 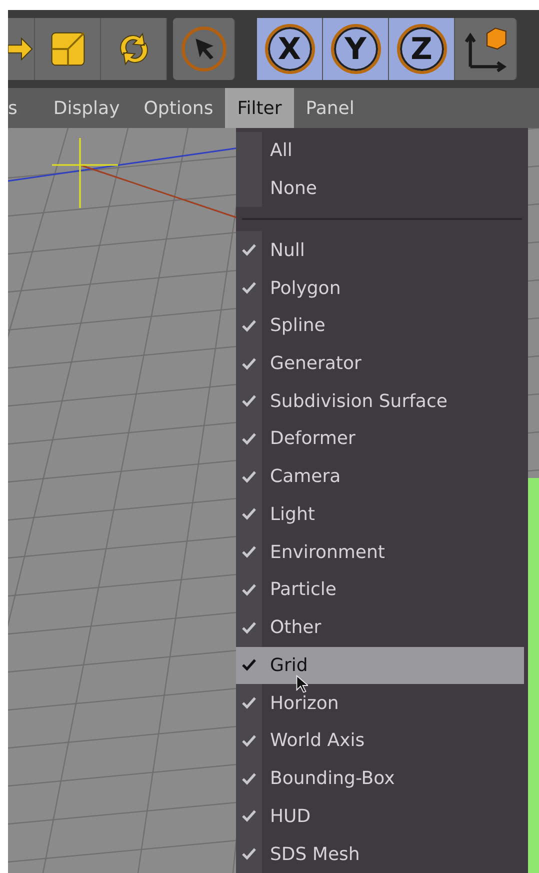 I want to click on scale-tool-button, so click(x=68, y=49).